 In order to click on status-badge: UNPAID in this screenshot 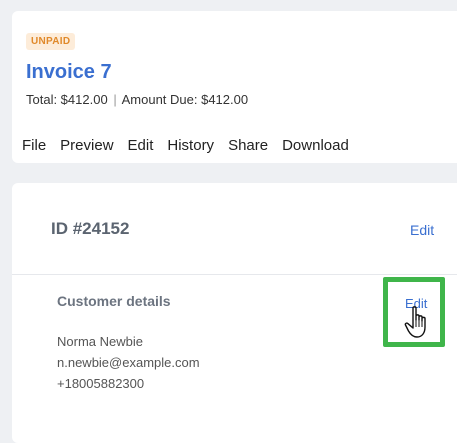, I will do `click(51, 41)`.